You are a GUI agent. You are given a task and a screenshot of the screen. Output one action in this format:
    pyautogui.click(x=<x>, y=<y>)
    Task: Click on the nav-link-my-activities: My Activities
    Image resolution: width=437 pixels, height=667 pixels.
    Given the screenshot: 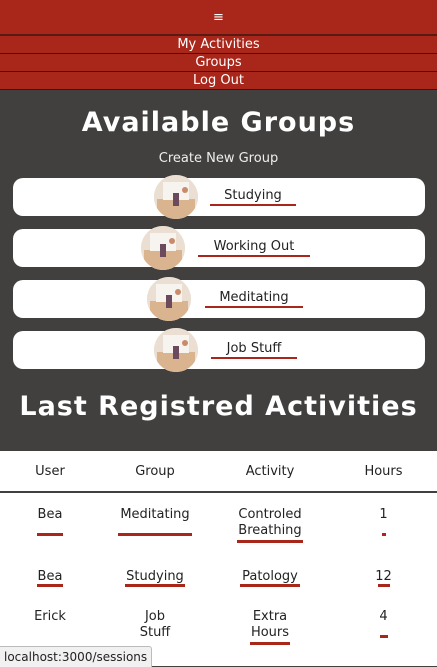 What is the action you would take?
    pyautogui.click(x=218, y=45)
    